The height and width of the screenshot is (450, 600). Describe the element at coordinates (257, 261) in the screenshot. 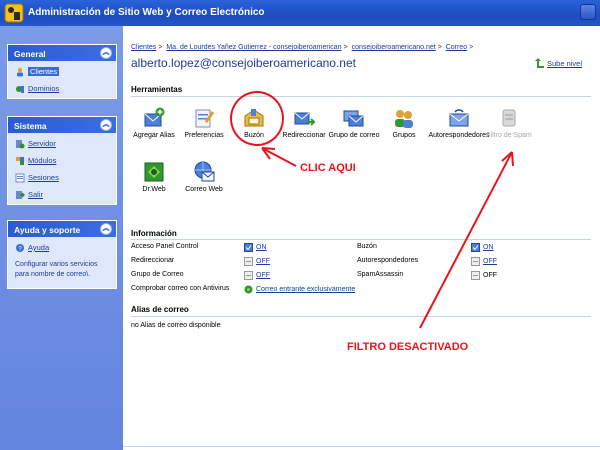

I see `info-value-redirect: OFF` at that location.